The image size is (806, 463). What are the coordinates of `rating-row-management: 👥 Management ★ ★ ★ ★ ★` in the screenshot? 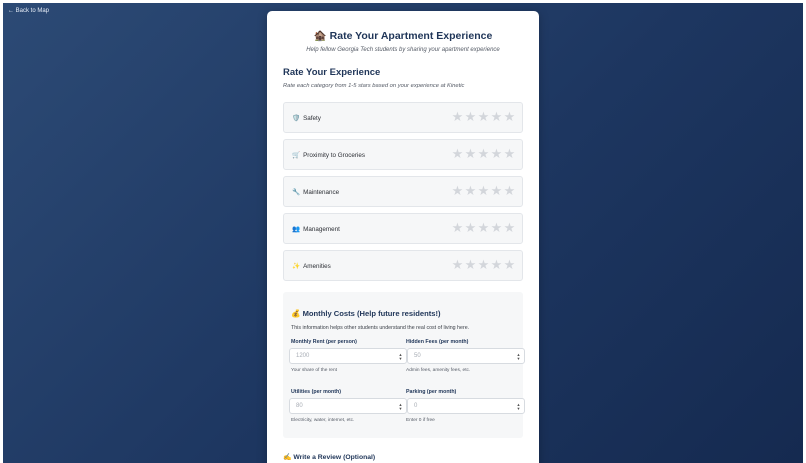 It's located at (403, 228).